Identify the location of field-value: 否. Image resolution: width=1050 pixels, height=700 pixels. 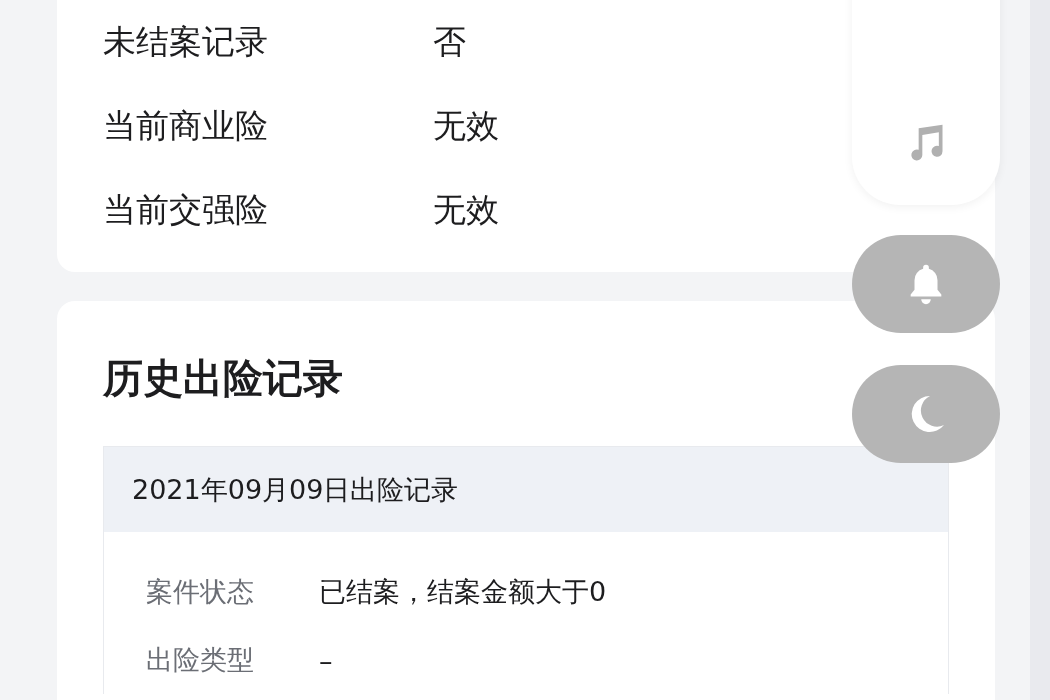
(449, 41).